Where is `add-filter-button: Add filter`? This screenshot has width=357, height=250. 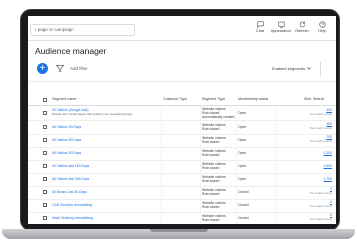
add-filter-button: Add filter is located at coordinates (79, 68).